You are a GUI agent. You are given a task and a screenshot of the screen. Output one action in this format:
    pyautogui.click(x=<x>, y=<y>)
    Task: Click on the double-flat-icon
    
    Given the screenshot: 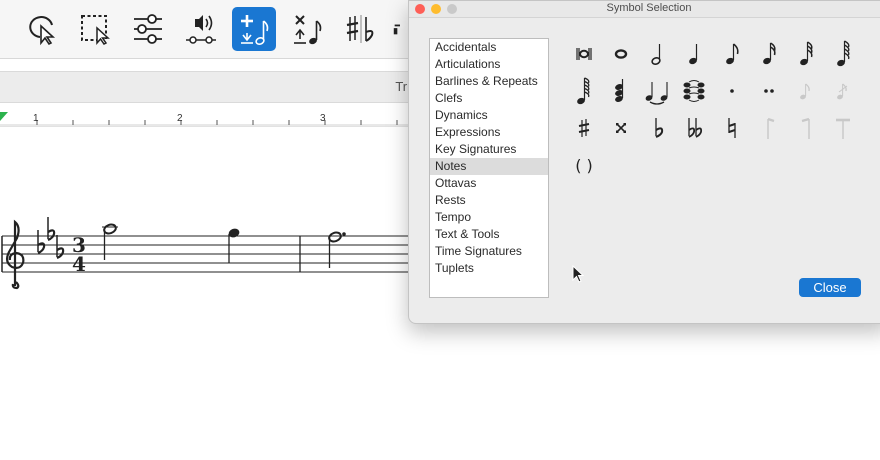 What is the action you would take?
    pyautogui.click(x=695, y=128)
    